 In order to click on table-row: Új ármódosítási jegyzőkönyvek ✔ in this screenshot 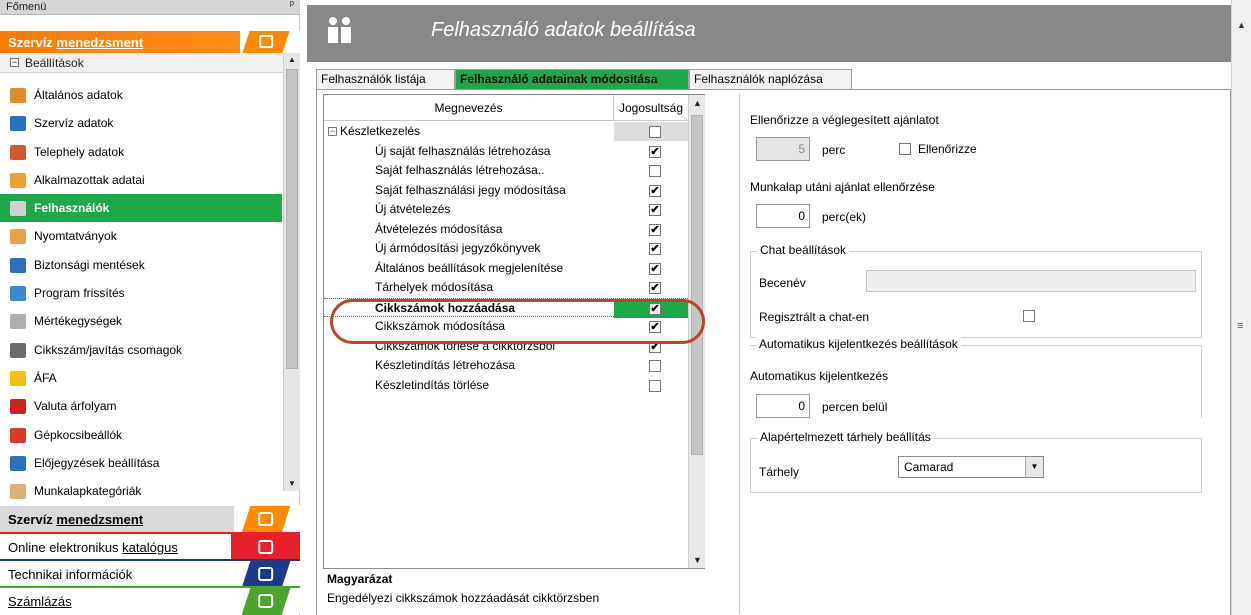, I will do `click(506, 249)`.